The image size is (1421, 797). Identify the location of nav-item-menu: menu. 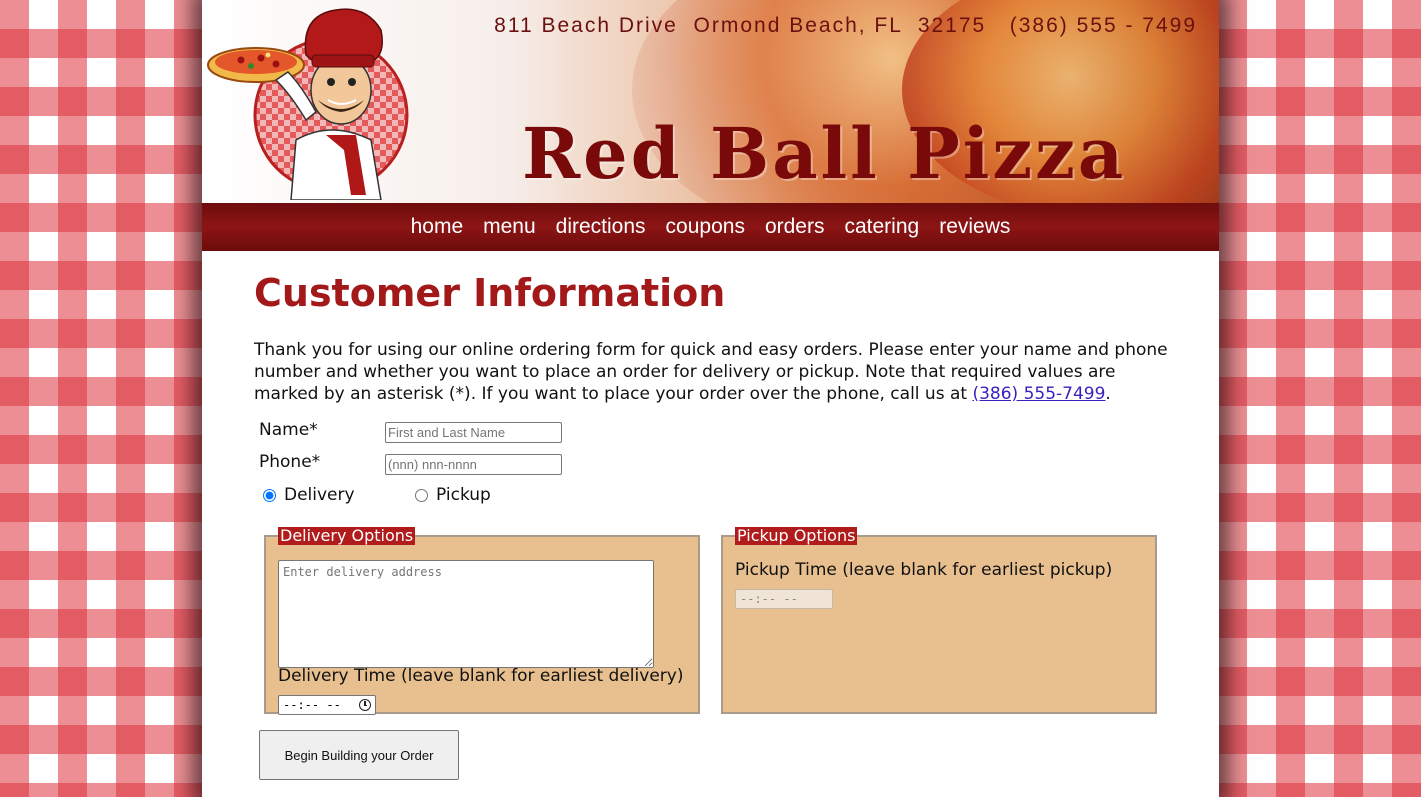
(509, 227).